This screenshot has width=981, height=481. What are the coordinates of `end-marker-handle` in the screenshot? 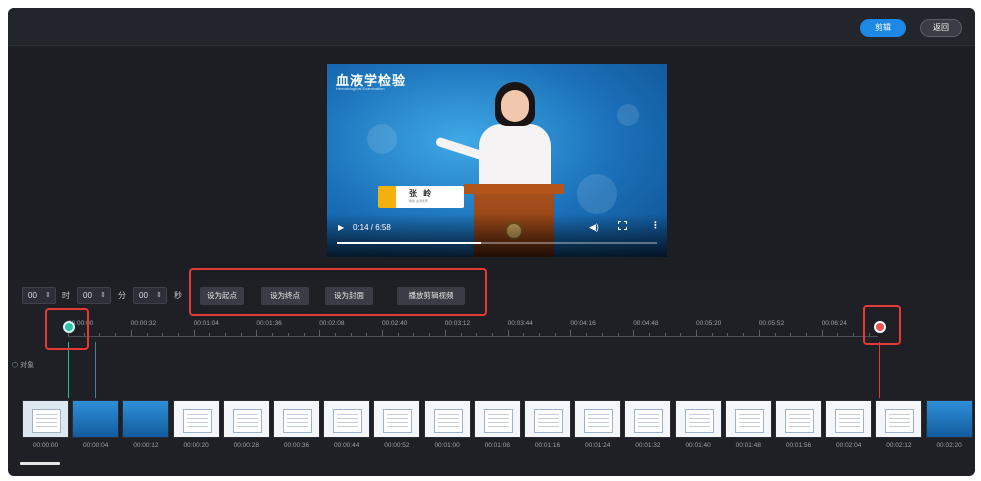 It's located at (880, 327).